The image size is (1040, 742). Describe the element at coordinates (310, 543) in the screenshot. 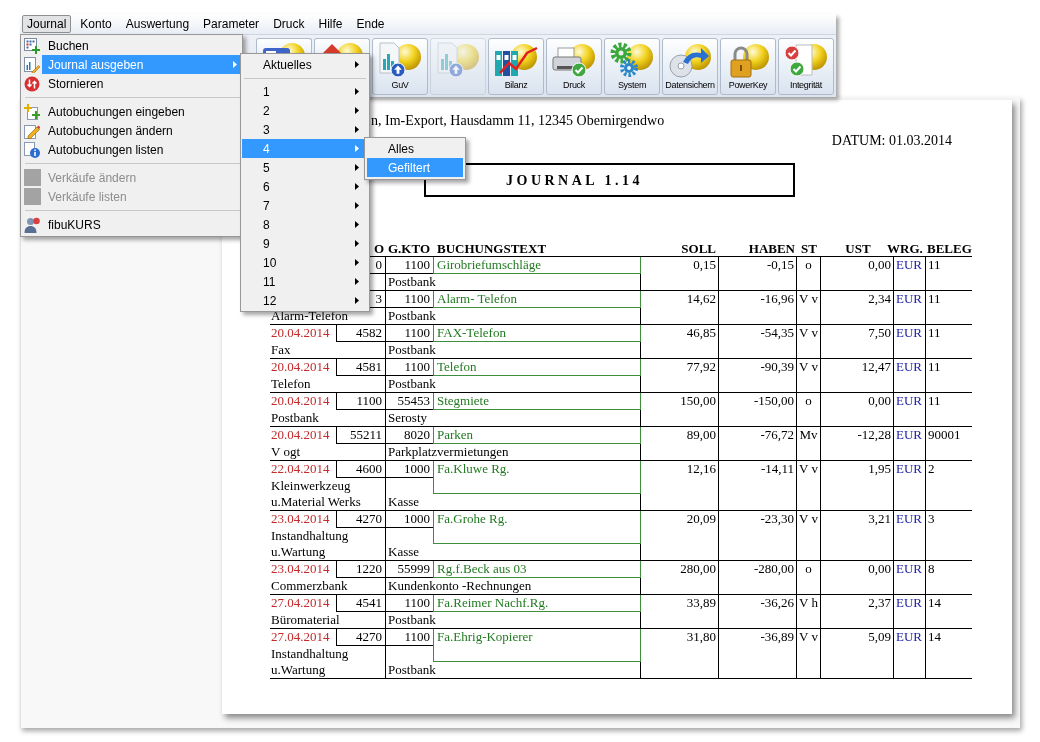

I see `account-name: Instandhaltung u.Wartung` at that location.